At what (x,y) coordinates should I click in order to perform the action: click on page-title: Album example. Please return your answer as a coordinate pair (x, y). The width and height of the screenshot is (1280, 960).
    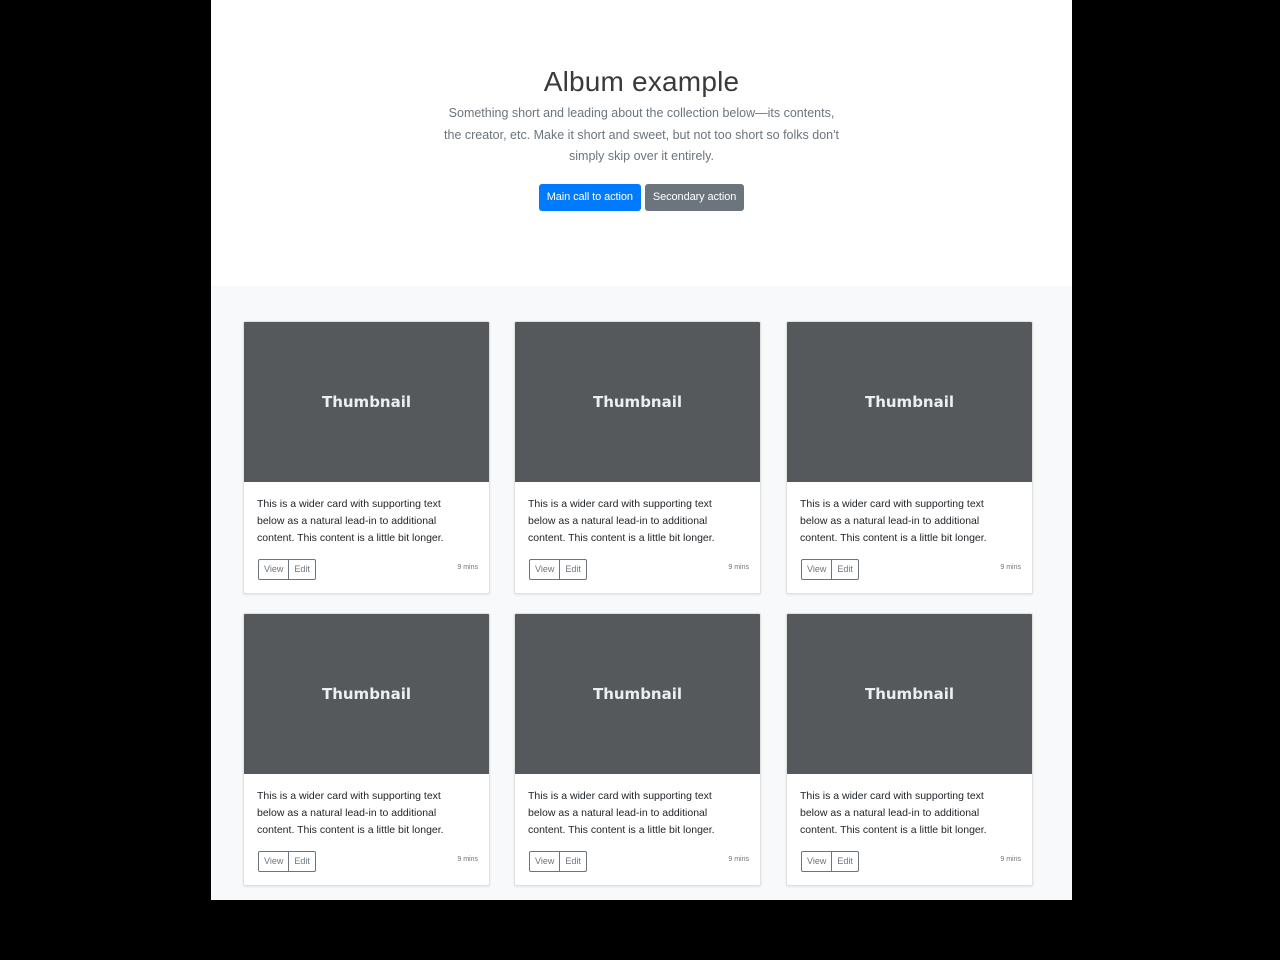
    Looking at the image, I should click on (641, 81).